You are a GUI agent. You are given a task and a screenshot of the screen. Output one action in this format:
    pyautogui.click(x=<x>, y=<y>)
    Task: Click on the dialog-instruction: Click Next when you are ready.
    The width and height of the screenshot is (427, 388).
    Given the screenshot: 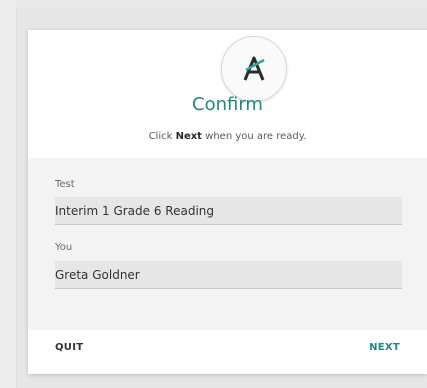 What is the action you would take?
    pyautogui.click(x=227, y=136)
    